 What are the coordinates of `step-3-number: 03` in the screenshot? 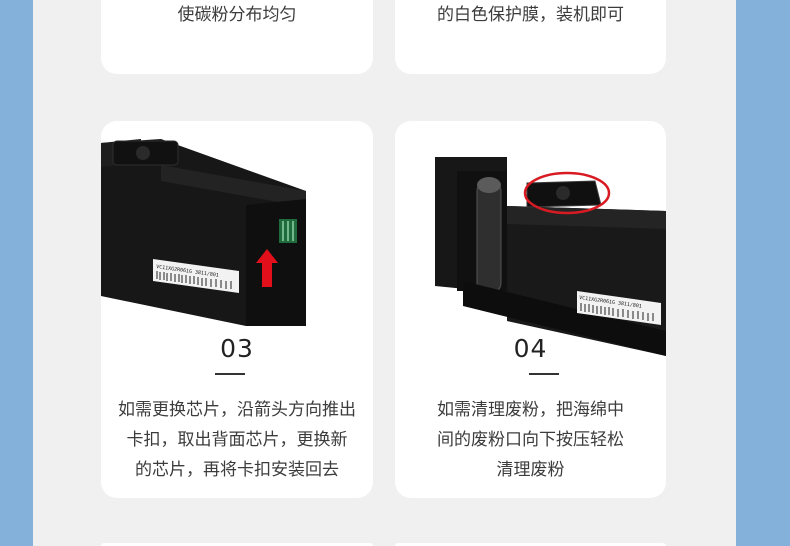 It's located at (237, 348).